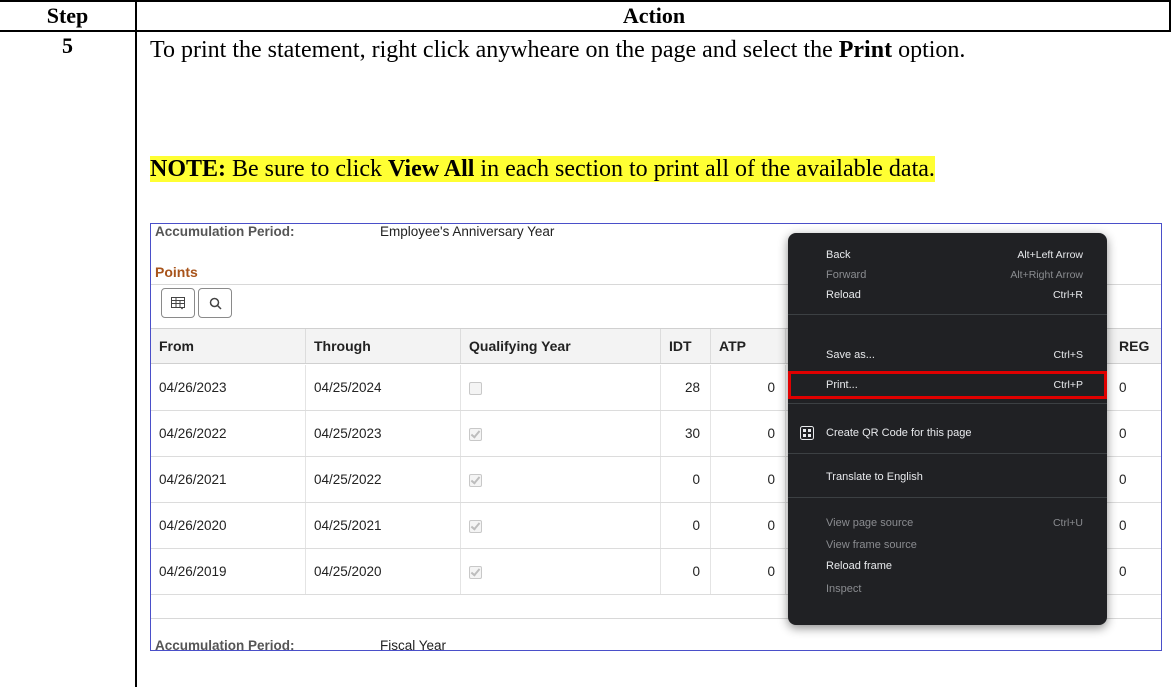 The image size is (1171, 687). Describe the element at coordinates (865, 50) in the screenshot. I see `print-keyword: Print` at that location.